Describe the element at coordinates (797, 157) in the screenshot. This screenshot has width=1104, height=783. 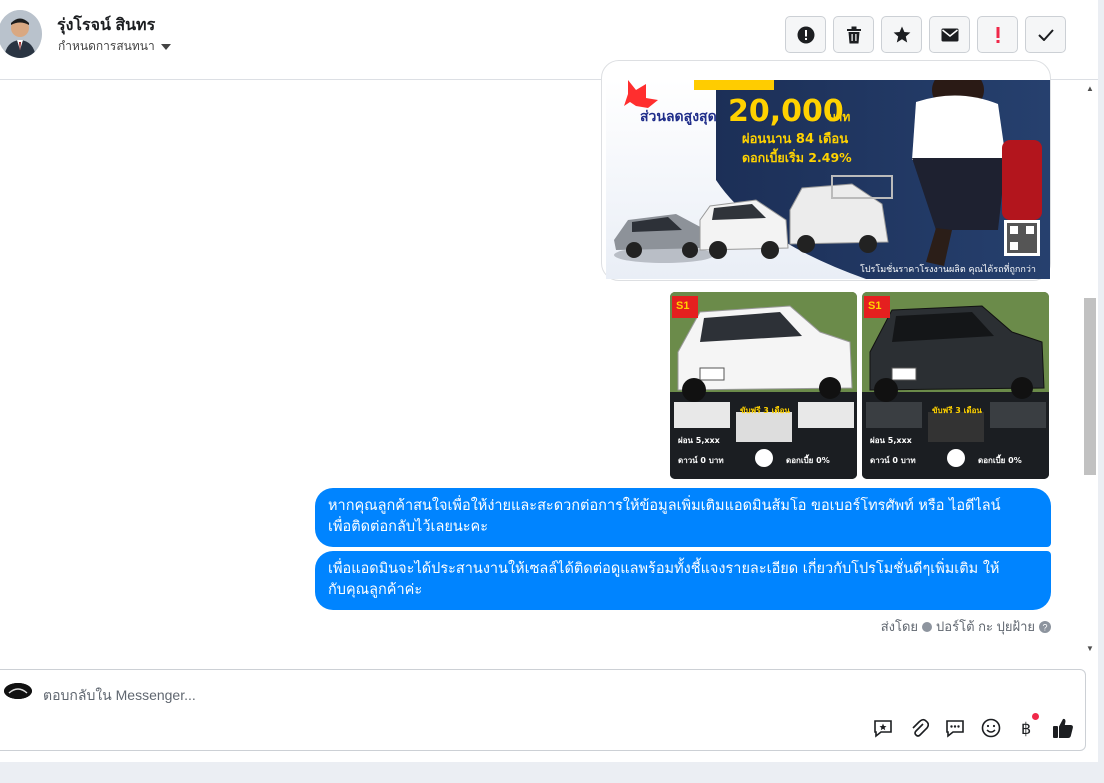
I see `interest-label: ดอกเบี้ยเริ่ม 2.49%` at that location.